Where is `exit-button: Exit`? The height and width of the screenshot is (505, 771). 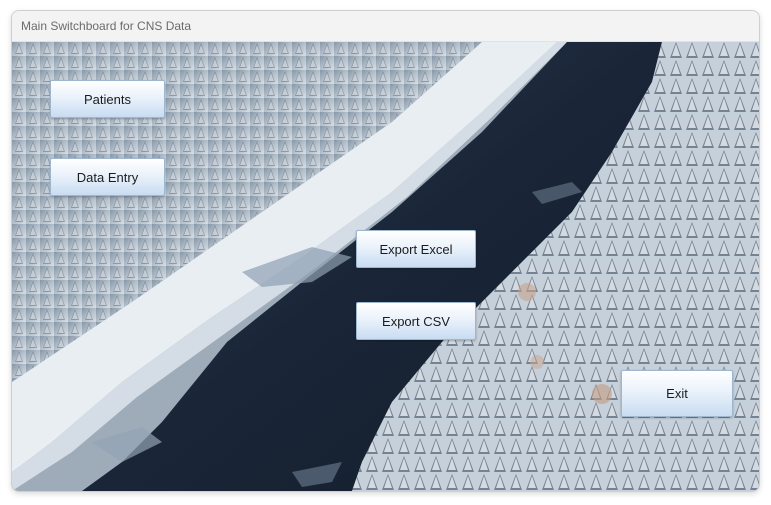
exit-button: Exit is located at coordinates (677, 393).